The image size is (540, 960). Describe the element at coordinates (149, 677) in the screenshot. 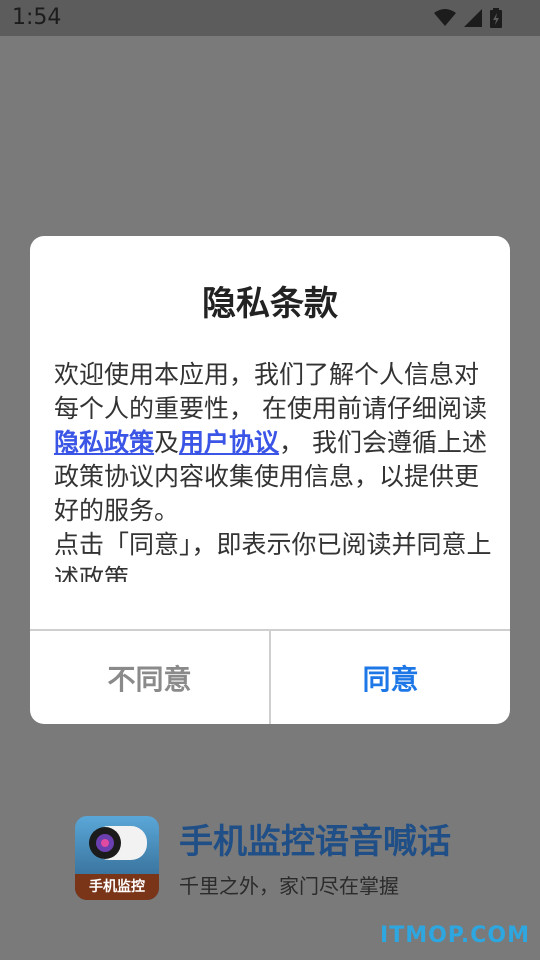

I see `disagree-button: 不同意` at that location.